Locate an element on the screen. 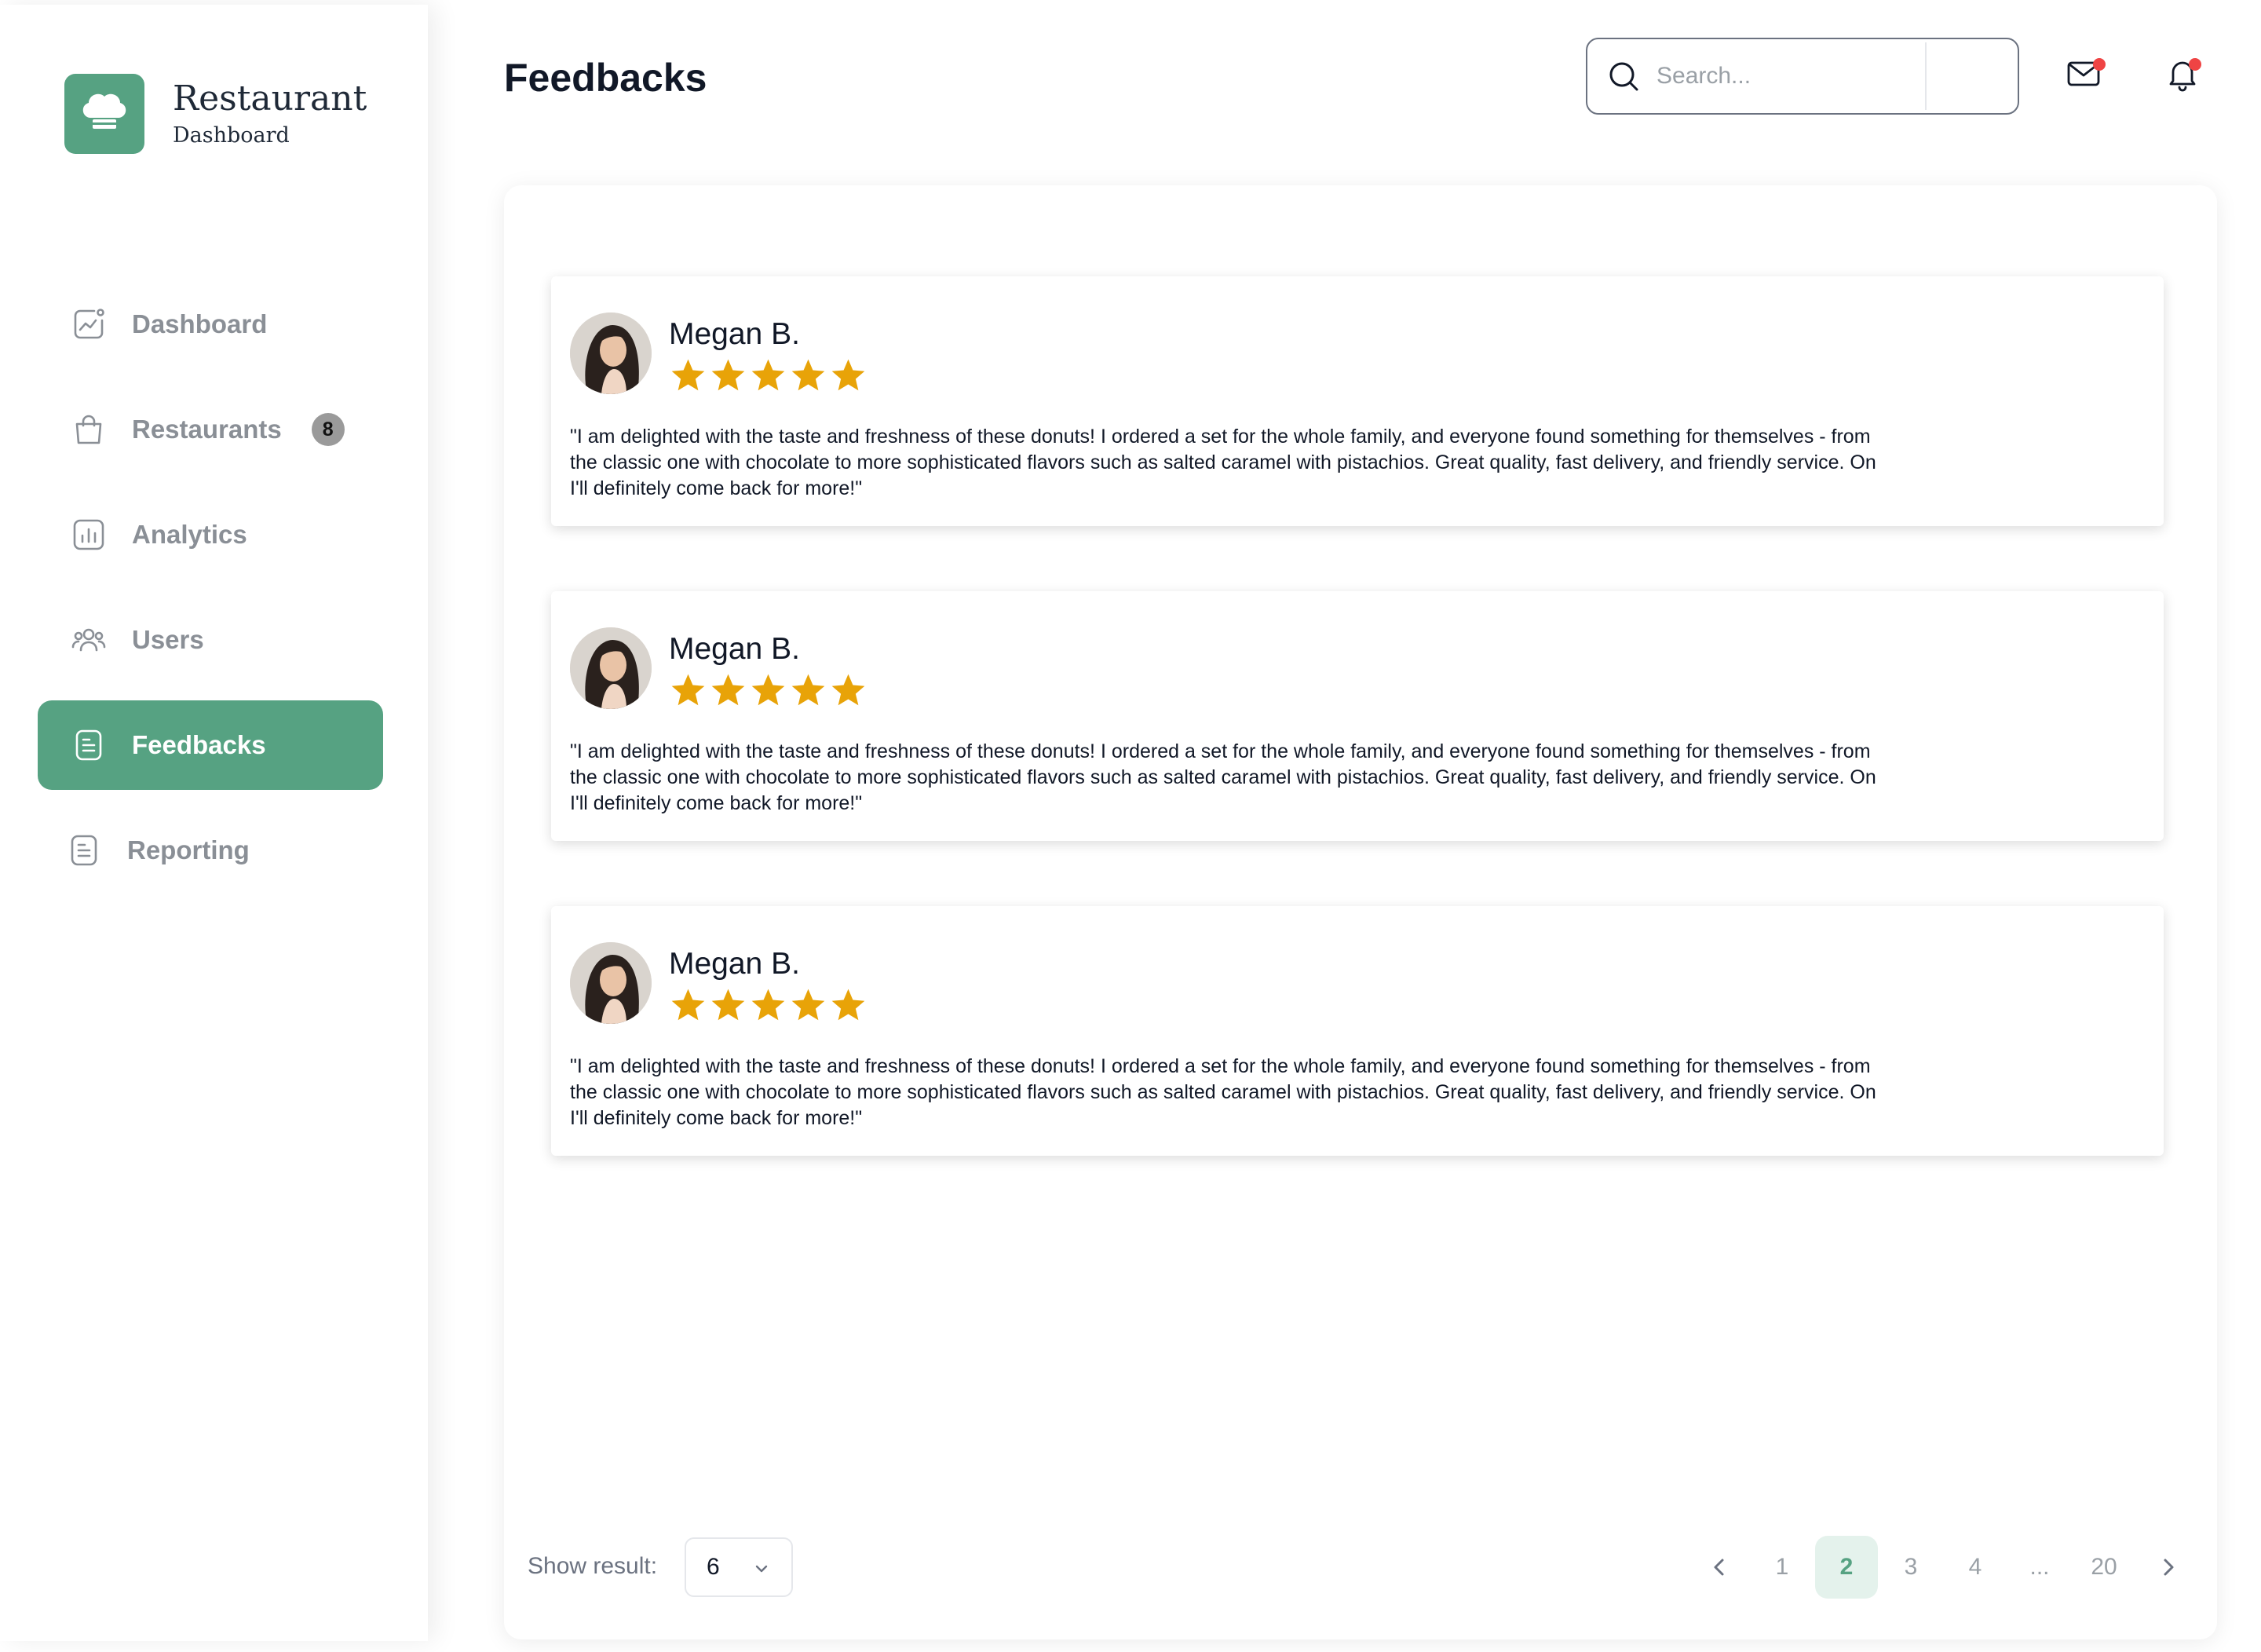  chevron-right-icon is located at coordinates (2169, 1567).